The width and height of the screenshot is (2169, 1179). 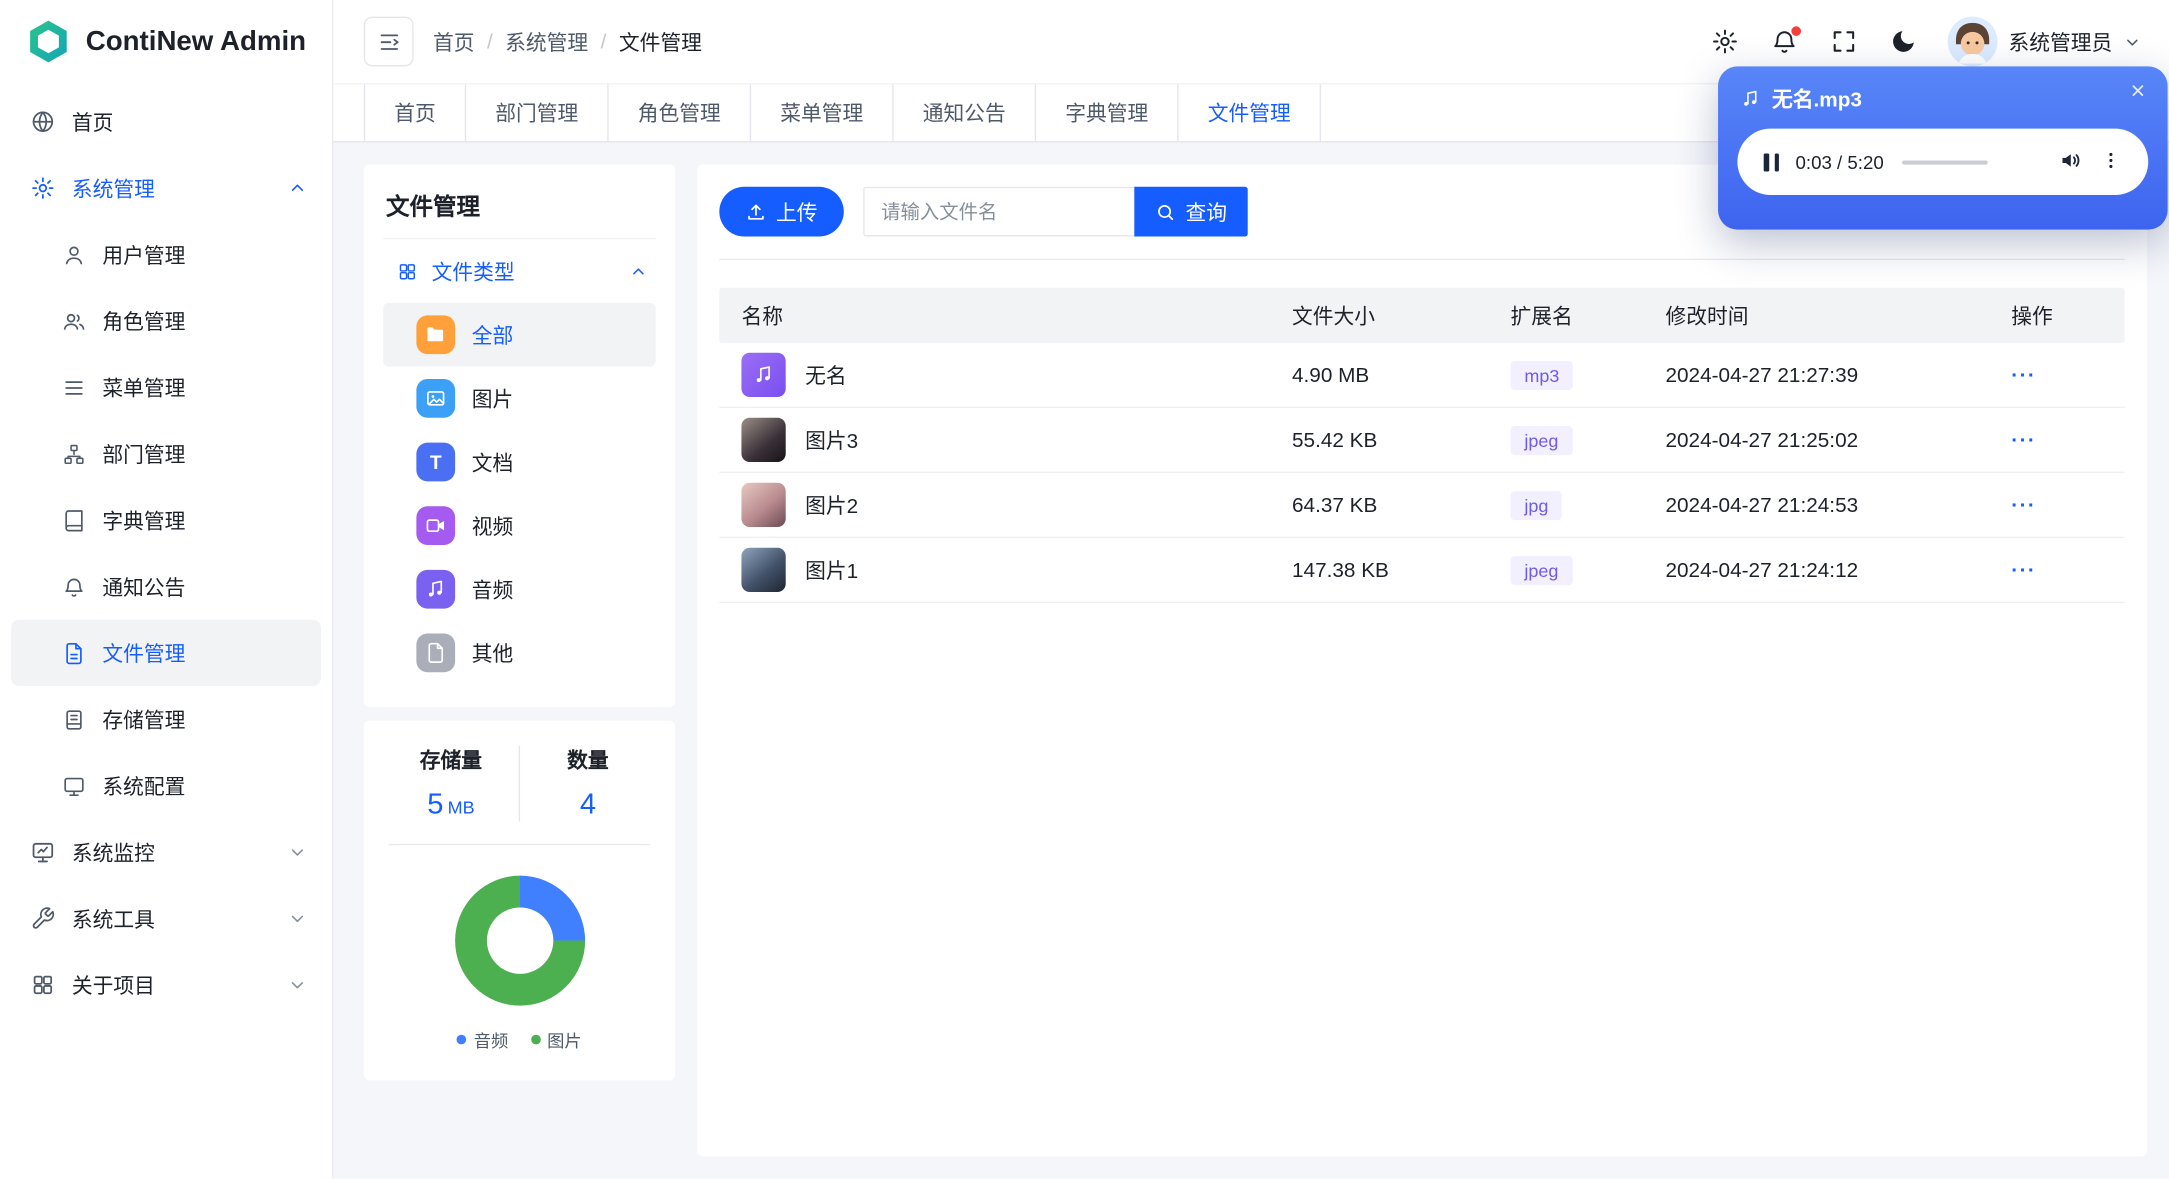 What do you see at coordinates (822, 113) in the screenshot?
I see `tab-menus: 菜单管理` at bounding box center [822, 113].